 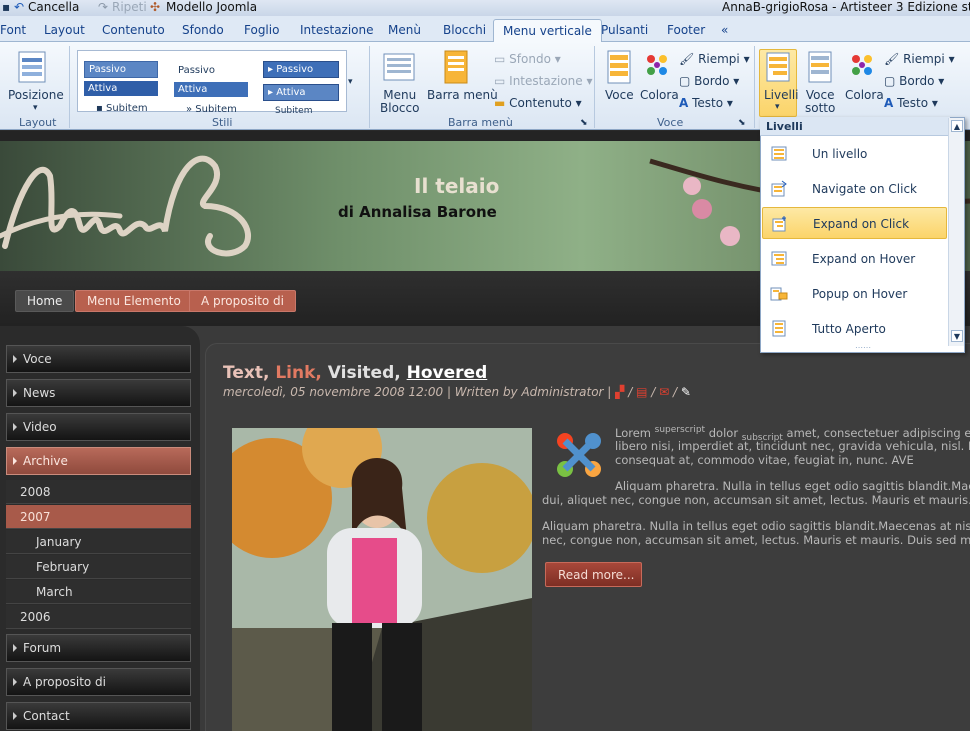 What do you see at coordinates (6, 7) in the screenshot?
I see `save-icon: ▪` at bounding box center [6, 7].